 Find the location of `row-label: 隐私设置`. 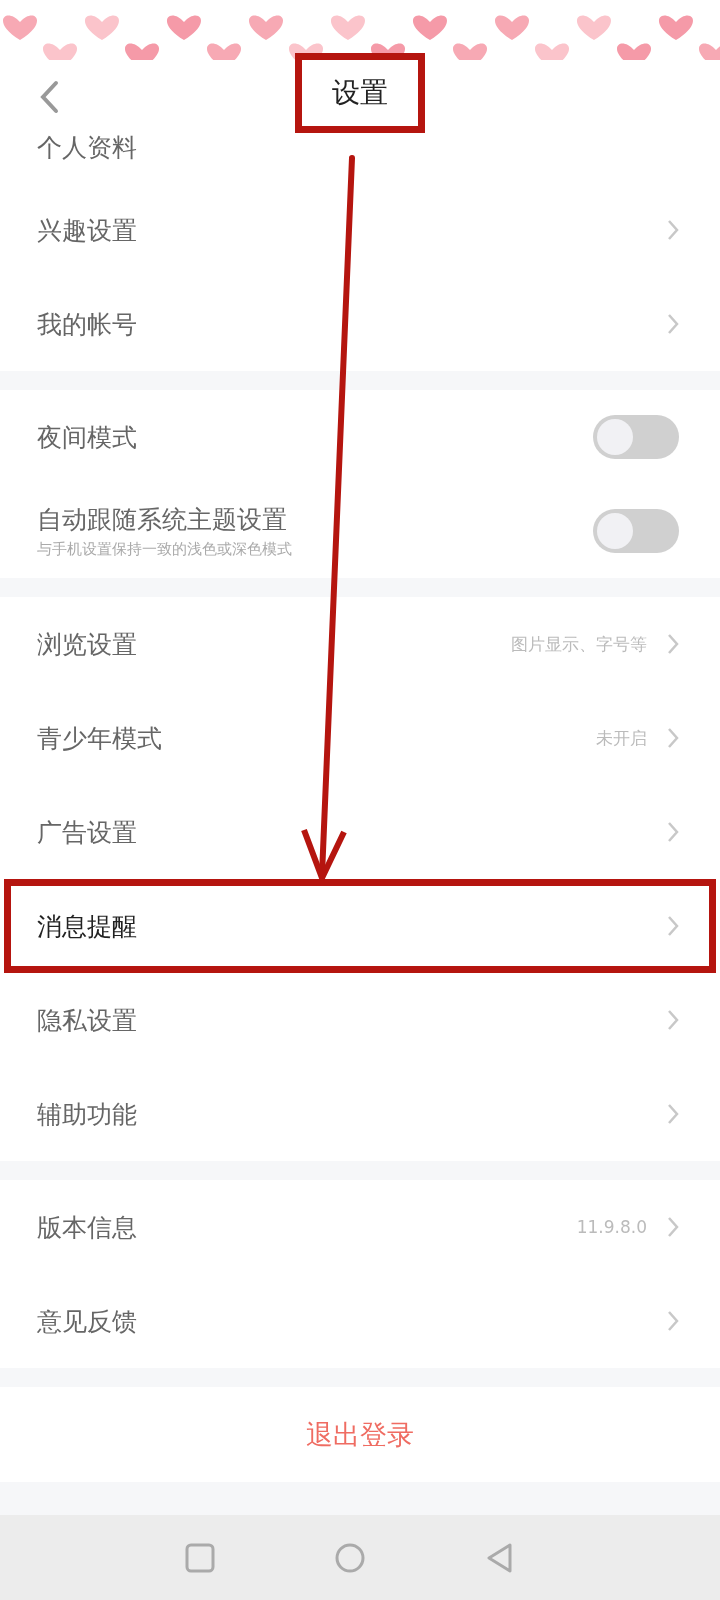

row-label: 隐私设置 is located at coordinates (87, 1020).